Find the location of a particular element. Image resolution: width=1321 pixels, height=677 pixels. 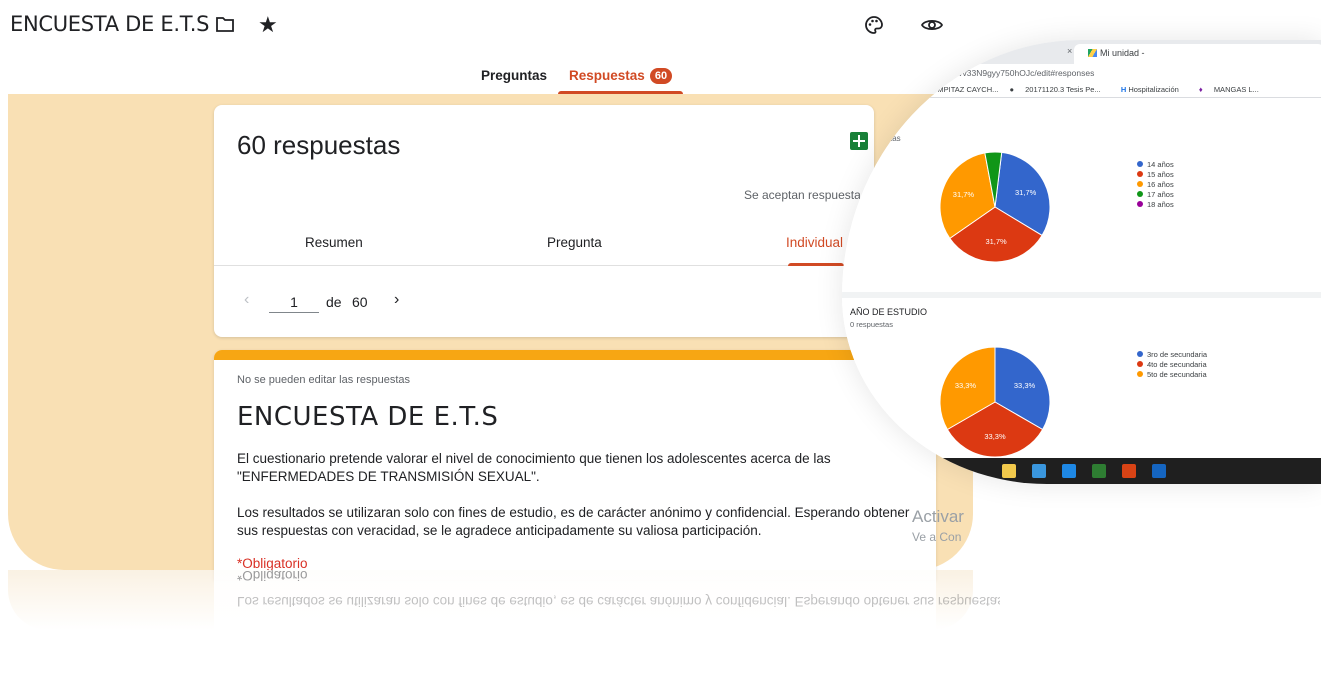

tab-questions: Preguntas is located at coordinates (514, 77).